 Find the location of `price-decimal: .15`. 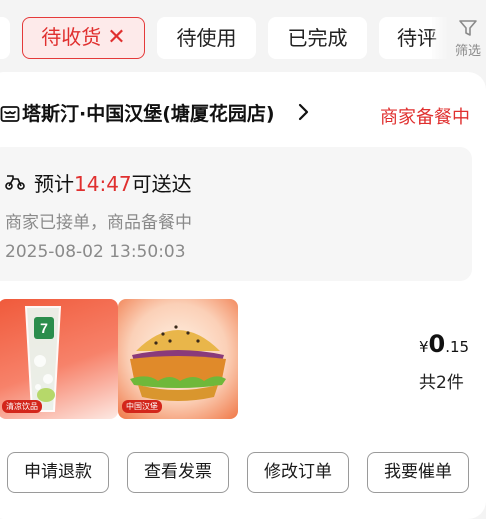

price-decimal: .15 is located at coordinates (457, 347).